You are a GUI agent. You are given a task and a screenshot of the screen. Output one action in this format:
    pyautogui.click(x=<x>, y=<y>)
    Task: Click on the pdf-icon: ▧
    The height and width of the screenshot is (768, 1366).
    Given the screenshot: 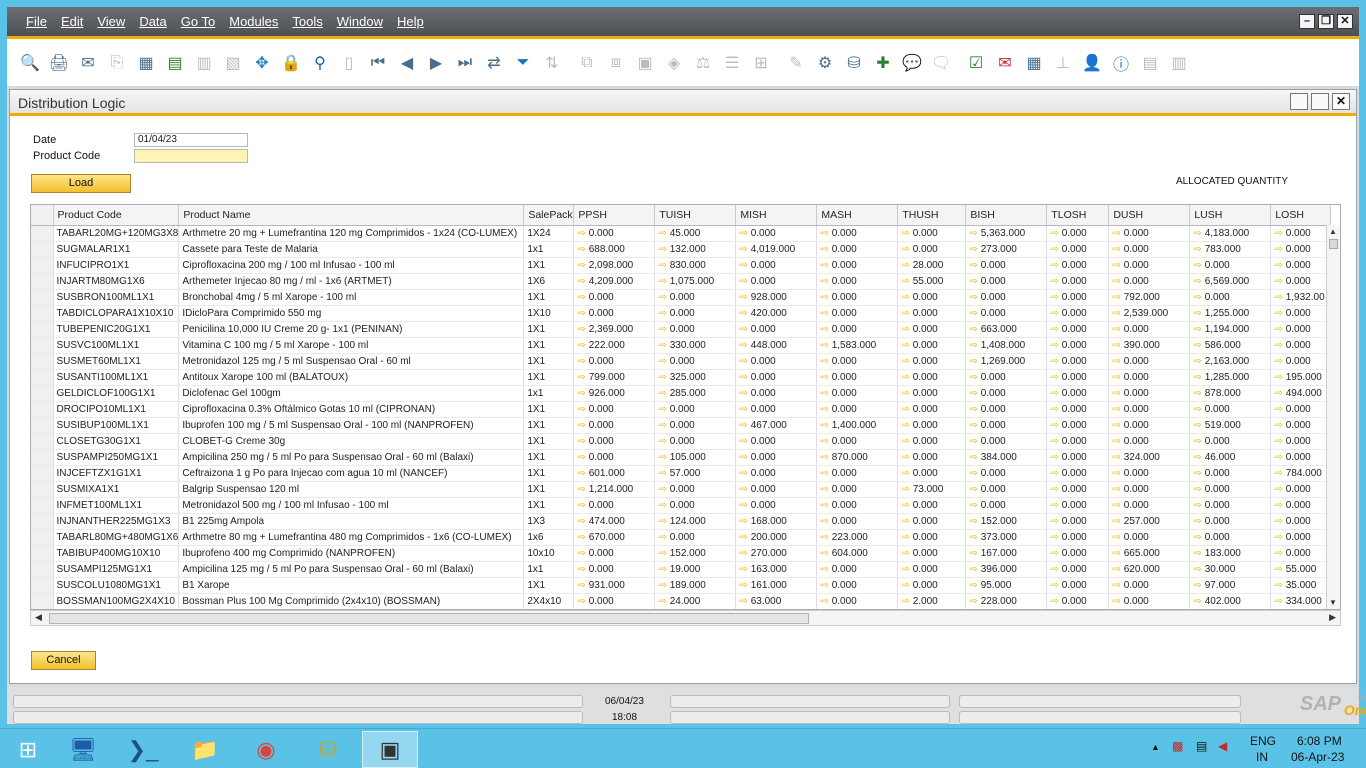 What is the action you would take?
    pyautogui.click(x=233, y=63)
    